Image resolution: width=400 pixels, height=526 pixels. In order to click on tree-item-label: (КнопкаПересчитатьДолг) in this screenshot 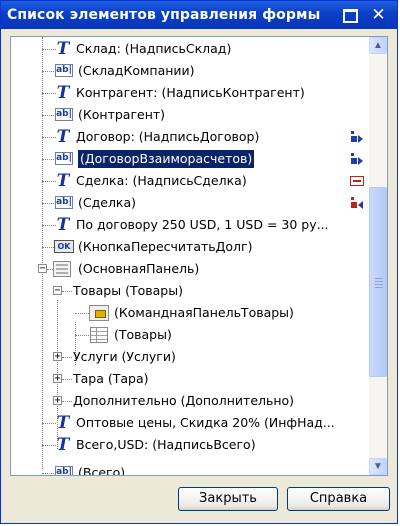, I will do `click(165, 246)`.